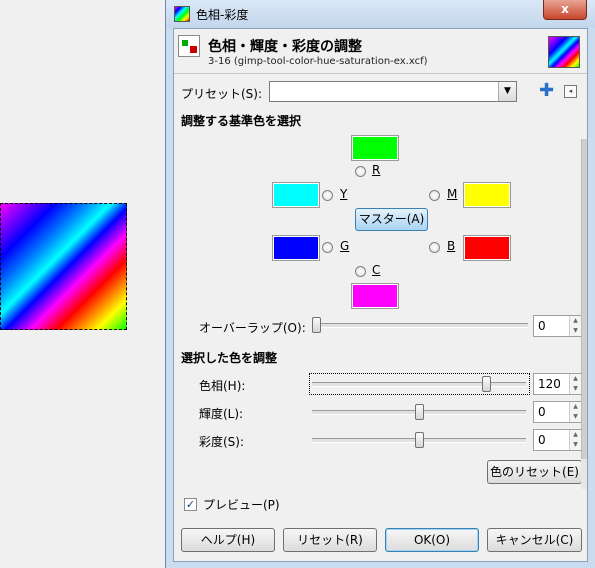 This screenshot has height=568, width=595. I want to click on reset-color-button: 色のリセット(E), so click(534, 472).